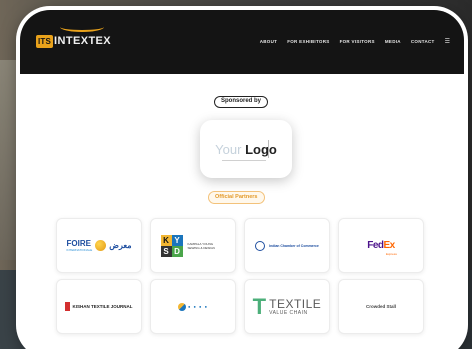 The height and width of the screenshot is (349, 472). Describe the element at coordinates (236, 197) in the screenshot. I see `official-partners-label: Official Partners` at that location.